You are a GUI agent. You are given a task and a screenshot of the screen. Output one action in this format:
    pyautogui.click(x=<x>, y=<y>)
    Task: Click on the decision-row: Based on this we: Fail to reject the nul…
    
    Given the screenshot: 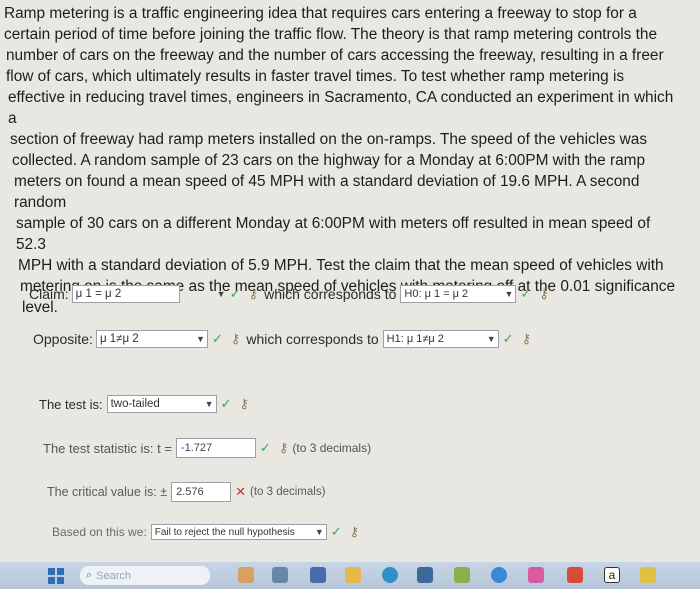 What is the action you would take?
    pyautogui.click(x=207, y=532)
    